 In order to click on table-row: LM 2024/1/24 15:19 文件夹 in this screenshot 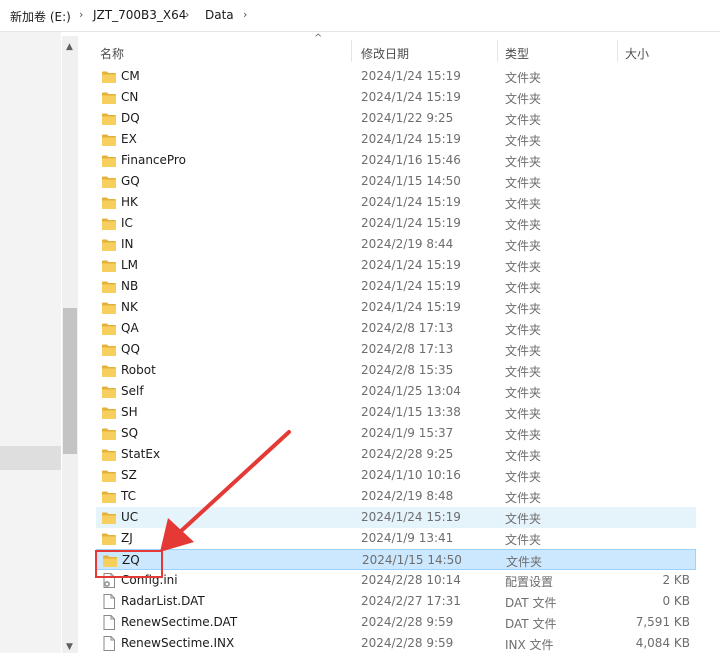, I will do `click(396, 265)`.